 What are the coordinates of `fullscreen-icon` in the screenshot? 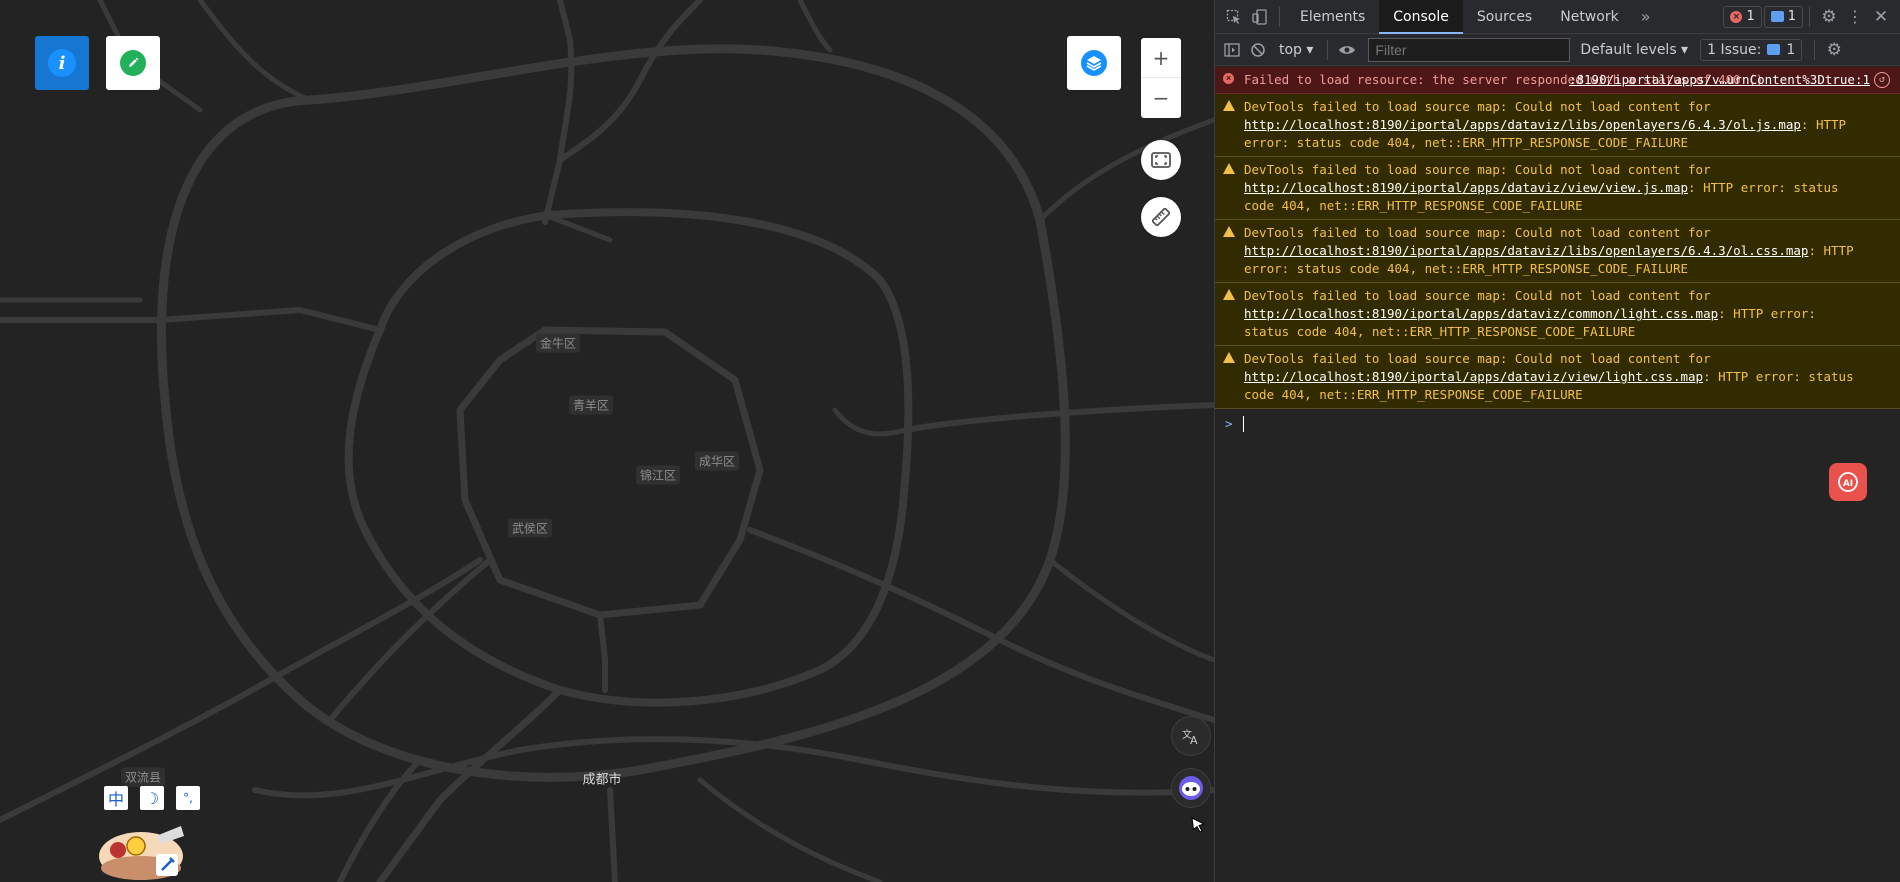 It's located at (1161, 160).